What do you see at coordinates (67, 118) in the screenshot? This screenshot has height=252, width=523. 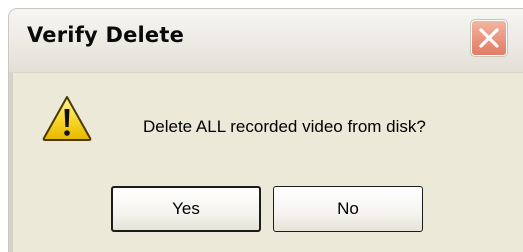 I see `warning-icon` at bounding box center [67, 118].